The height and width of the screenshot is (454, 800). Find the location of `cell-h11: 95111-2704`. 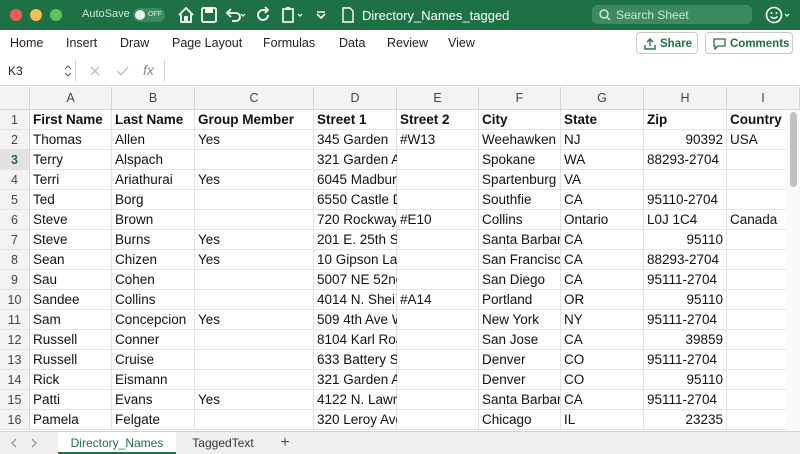

cell-h11: 95111-2704 is located at coordinates (685, 320).